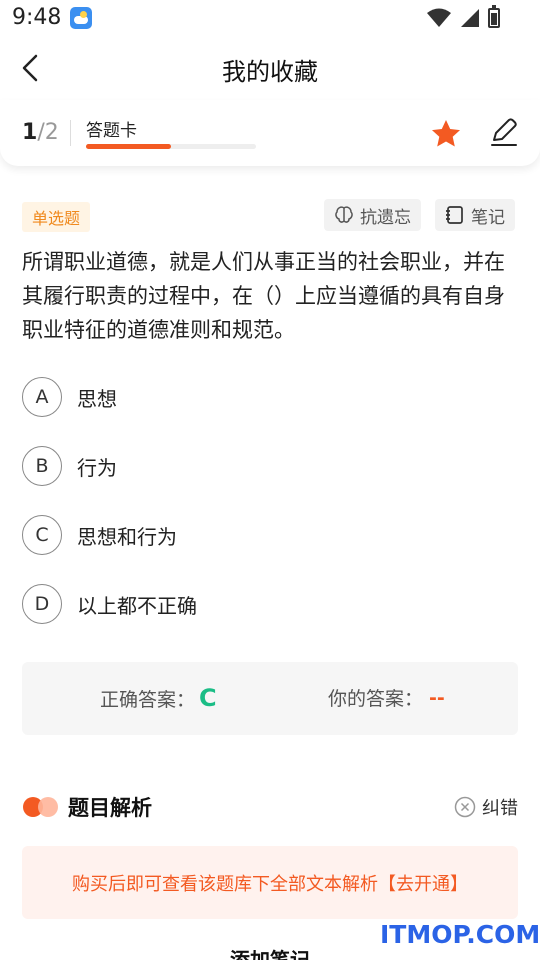 This screenshot has height=960, width=540. Describe the element at coordinates (385, 217) in the screenshot. I see `anti-forget-label: 抗遗忘` at that location.